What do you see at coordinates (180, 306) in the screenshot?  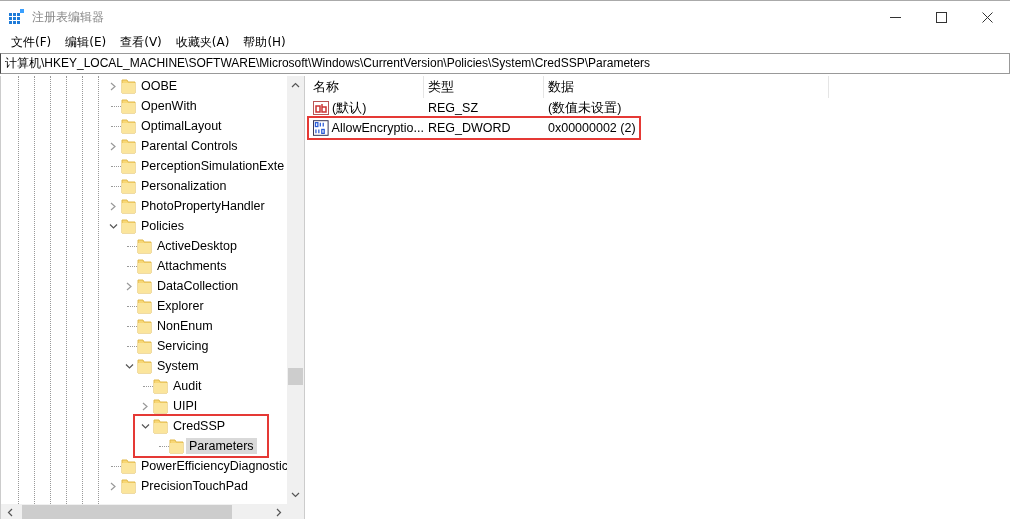 I see `tree-item: Explorer` at bounding box center [180, 306].